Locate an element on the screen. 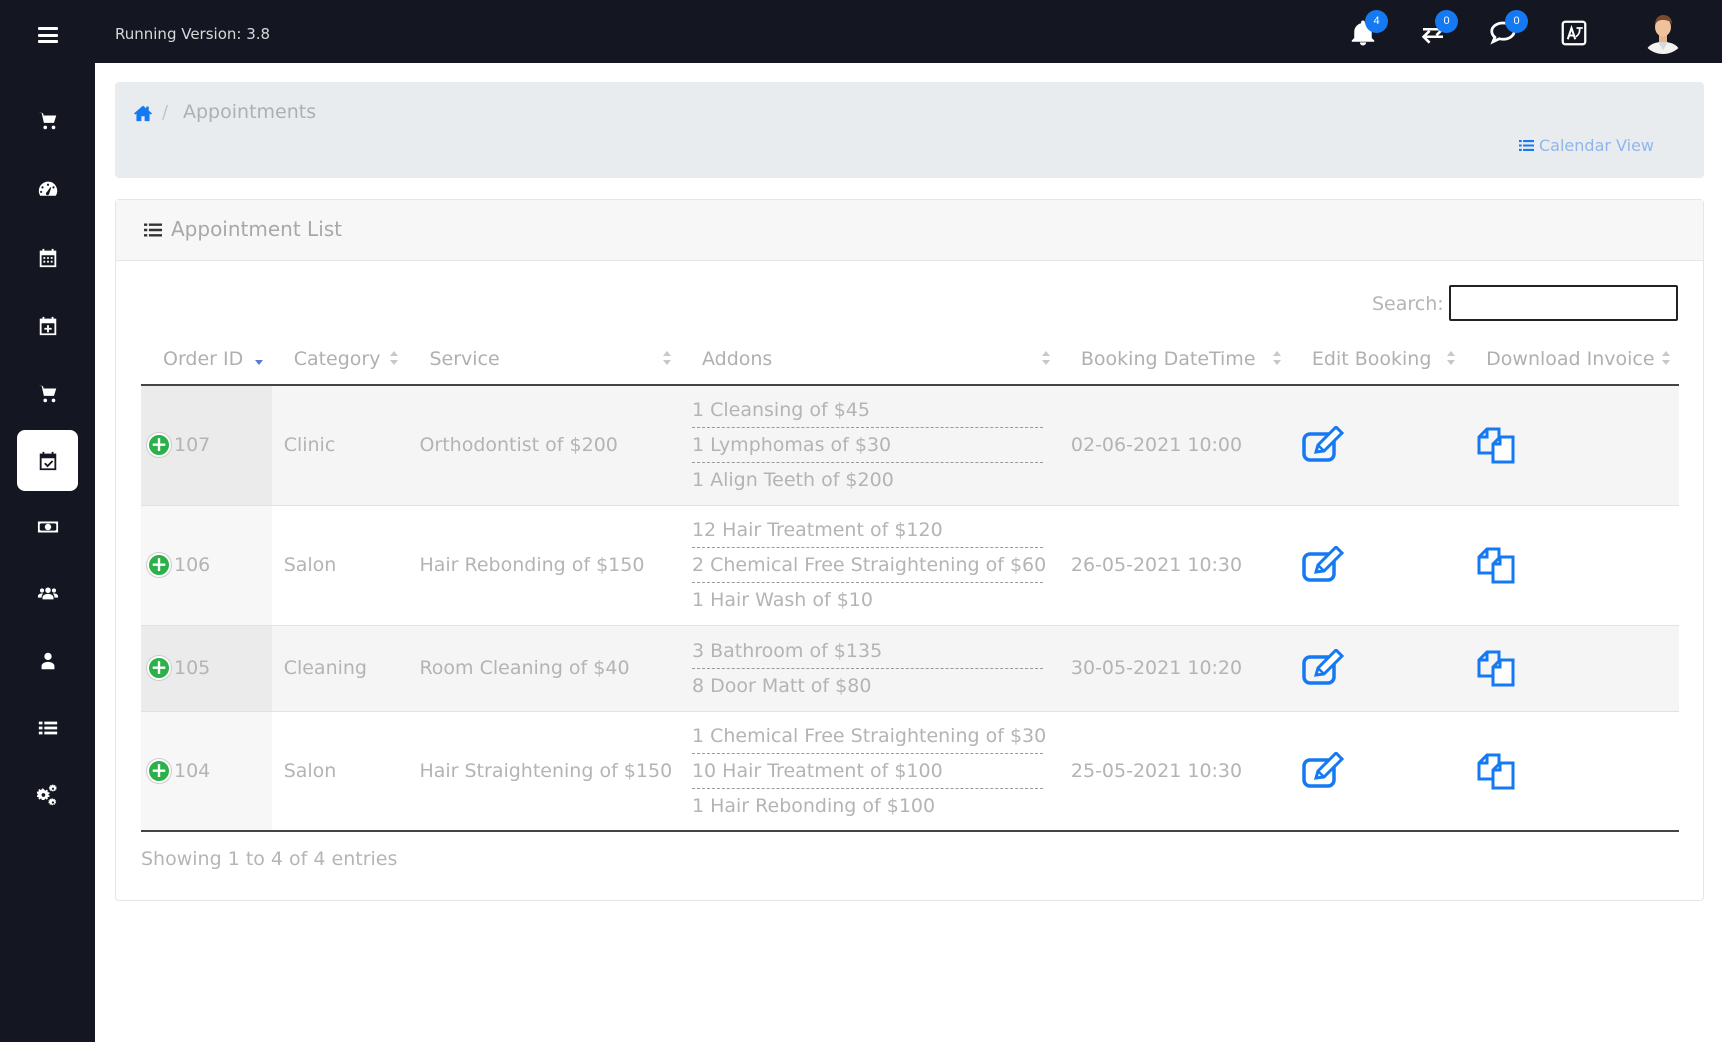 Image resolution: width=1722 pixels, height=1042 pixels. column-header-order-id: Order ID is located at coordinates (206, 359).